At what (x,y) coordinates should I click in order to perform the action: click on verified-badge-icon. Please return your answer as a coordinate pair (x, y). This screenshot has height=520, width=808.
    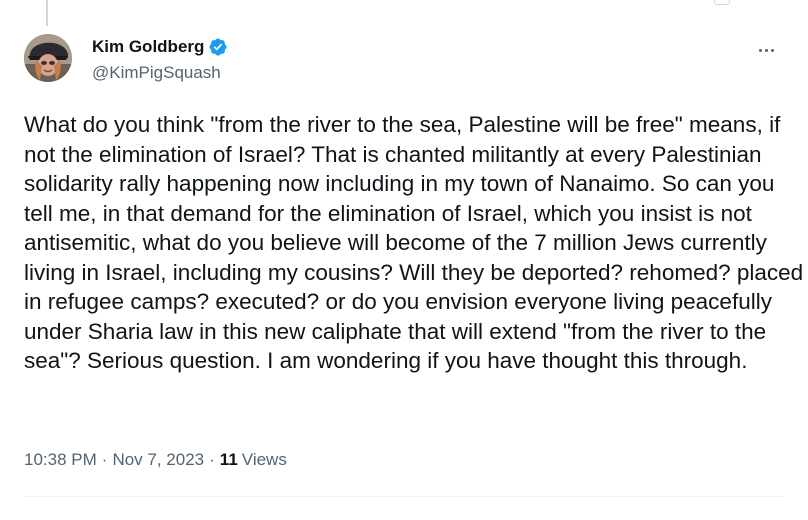
    Looking at the image, I should click on (218, 47).